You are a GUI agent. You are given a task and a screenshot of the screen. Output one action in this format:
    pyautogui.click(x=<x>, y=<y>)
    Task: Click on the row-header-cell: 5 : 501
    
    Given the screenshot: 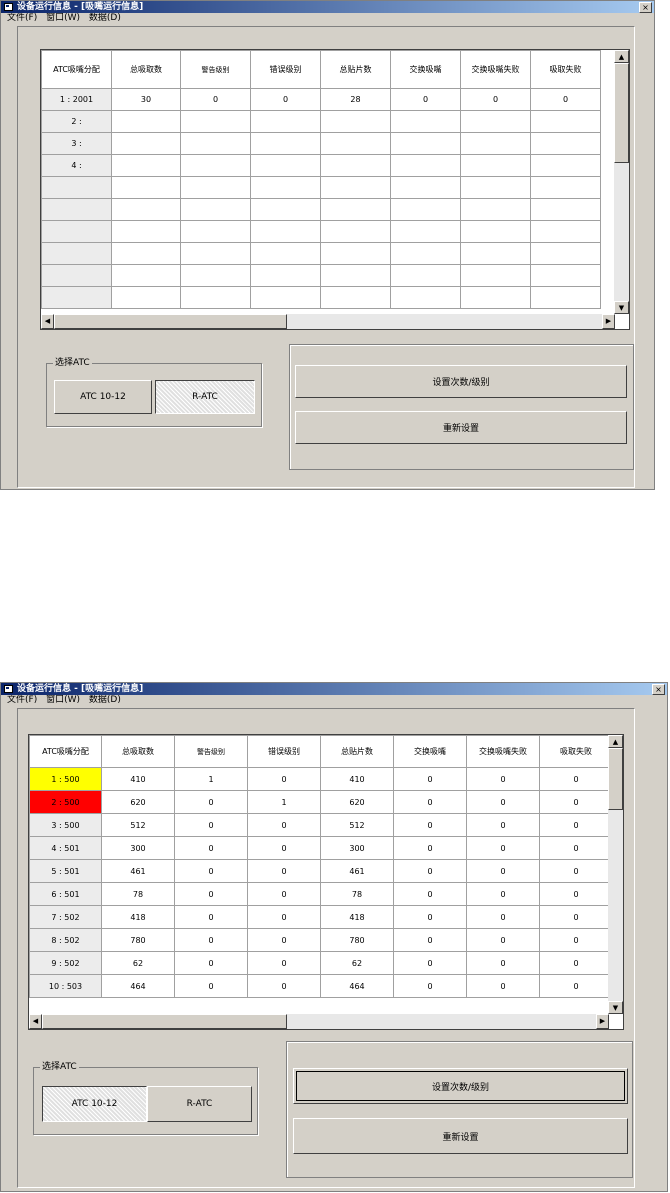 What is the action you would take?
    pyautogui.click(x=65, y=871)
    